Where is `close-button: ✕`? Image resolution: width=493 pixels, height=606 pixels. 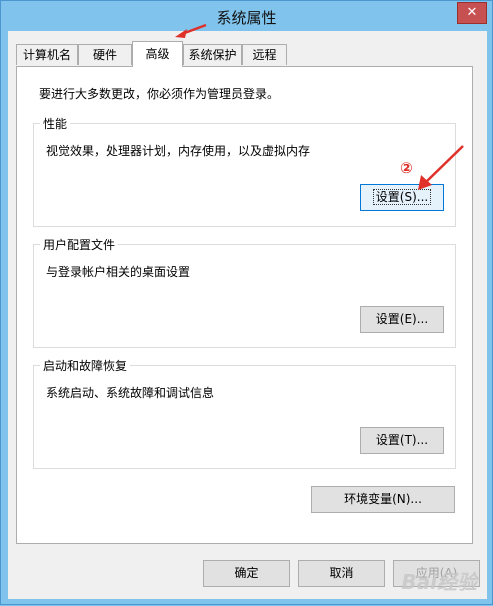 close-button: ✕ is located at coordinates (472, 13).